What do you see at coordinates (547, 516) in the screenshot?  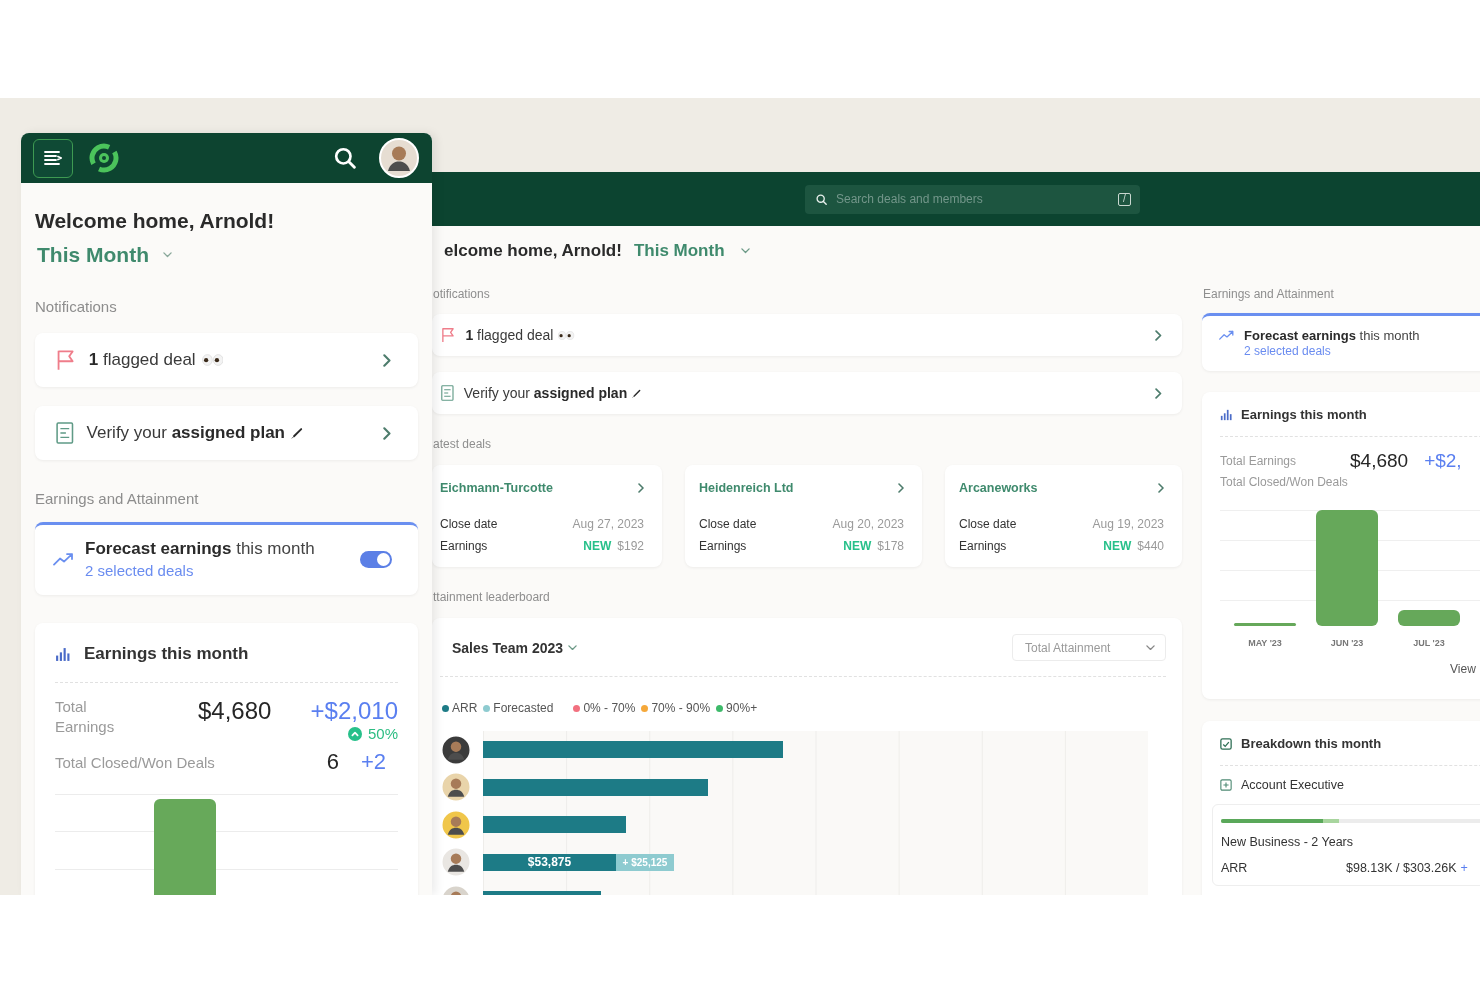 I see `deal-card: Eichmann-Turcotte Close date Aug 27, 2023 Earnings NEW $192` at bounding box center [547, 516].